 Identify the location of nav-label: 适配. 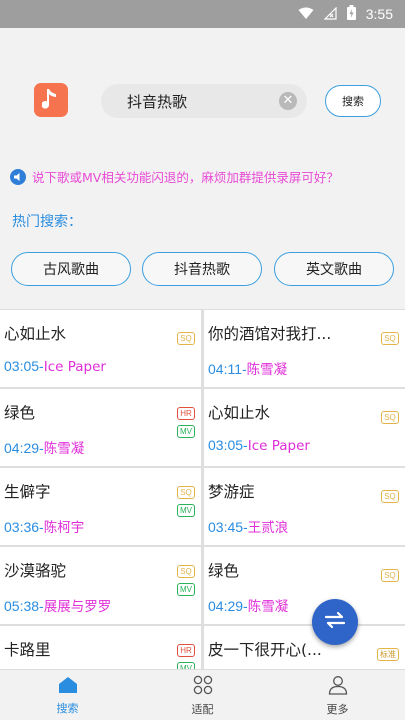
(202, 709).